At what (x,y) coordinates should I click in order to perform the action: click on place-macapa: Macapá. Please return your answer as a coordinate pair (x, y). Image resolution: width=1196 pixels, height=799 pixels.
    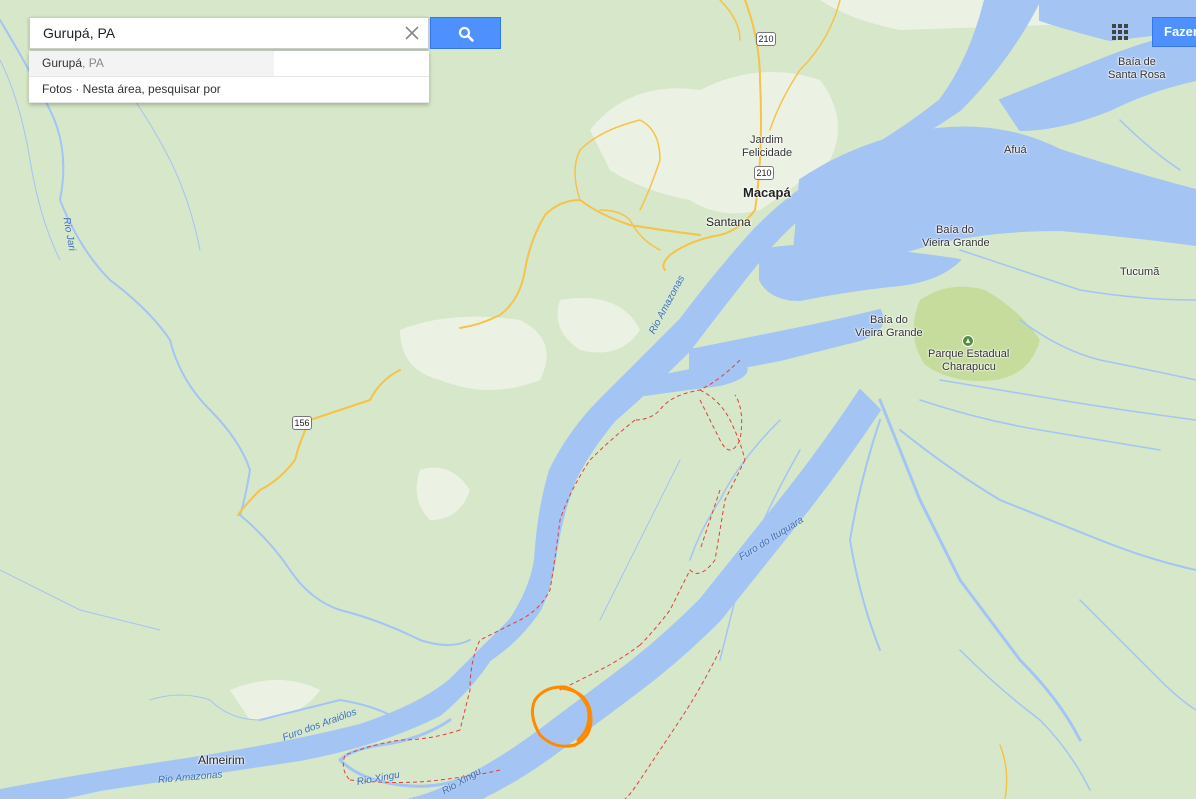
    Looking at the image, I should click on (767, 192).